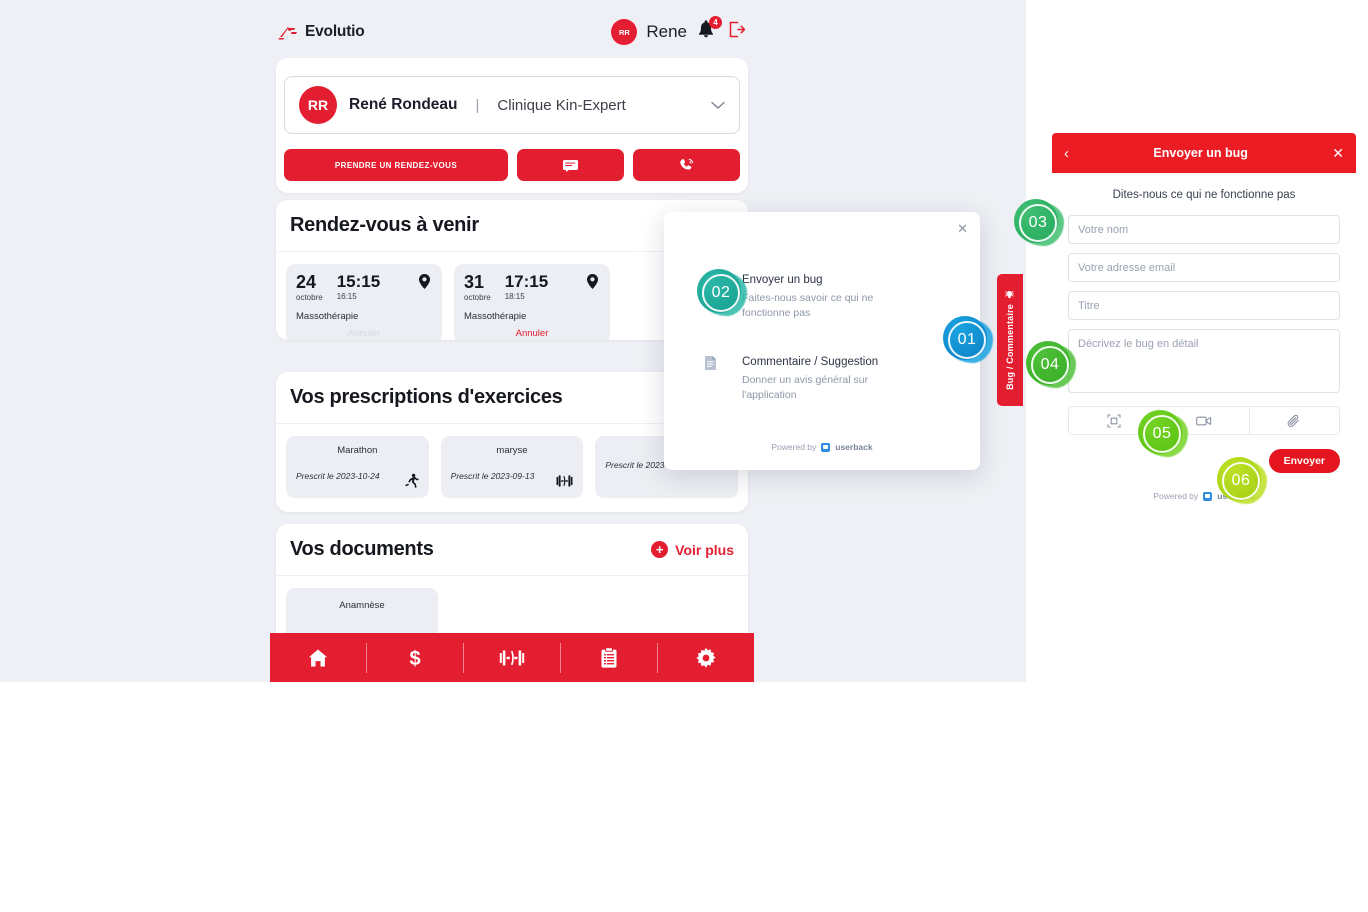  What do you see at coordinates (805, 388) in the screenshot?
I see `userback-option-description: Donner un avis général sur l'application` at bounding box center [805, 388].